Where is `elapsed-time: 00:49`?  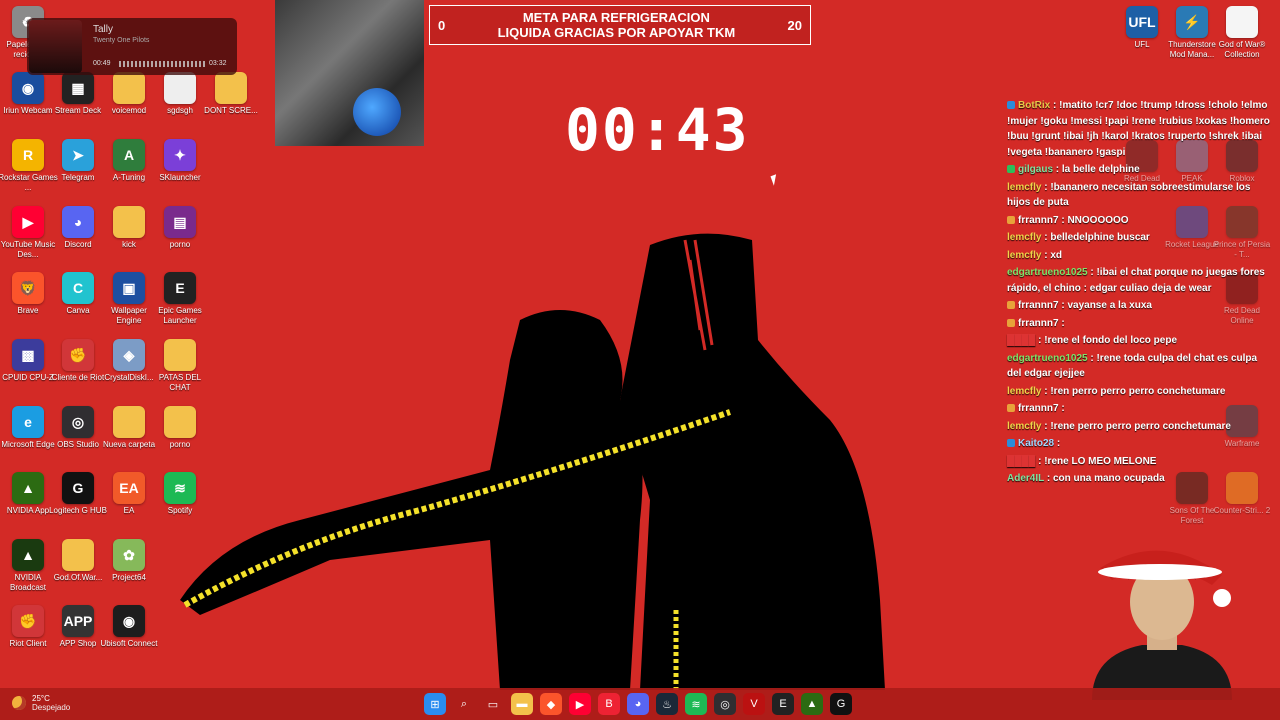 elapsed-time: 00:49 is located at coordinates (102, 63).